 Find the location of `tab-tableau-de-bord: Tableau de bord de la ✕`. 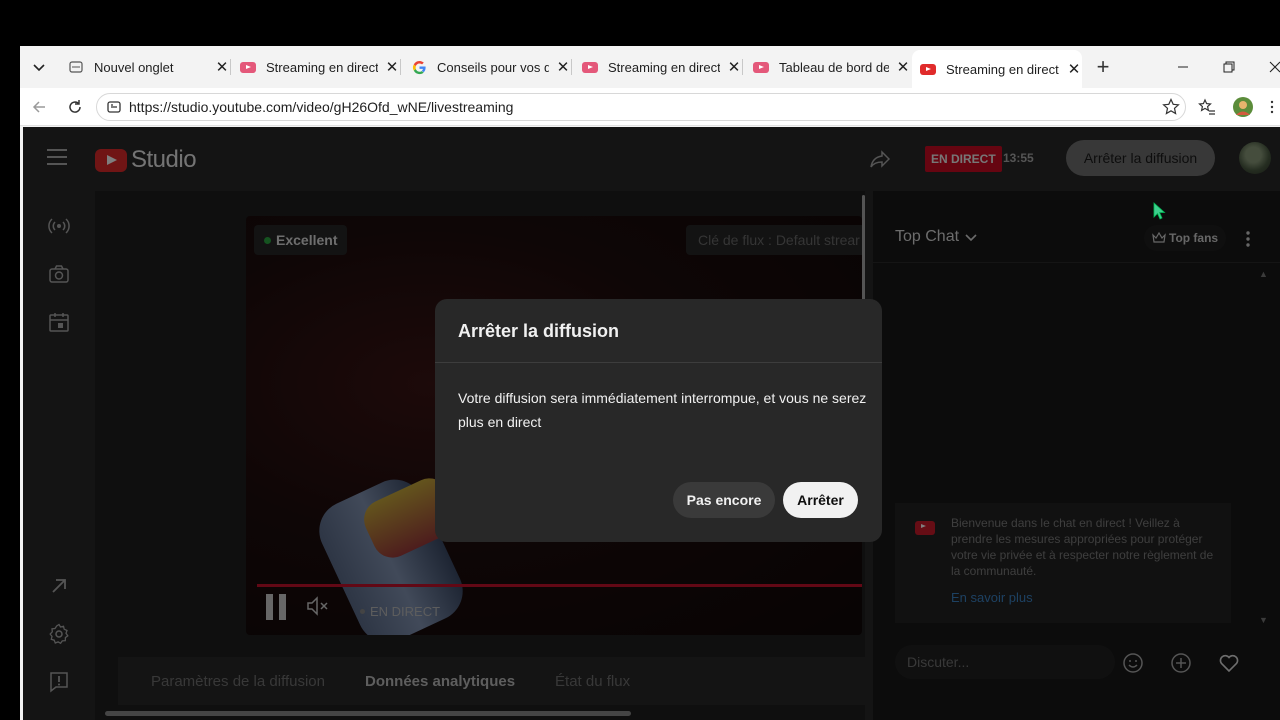

tab-tableau-de-bord: Tableau de bord de la ✕ is located at coordinates (828, 67).